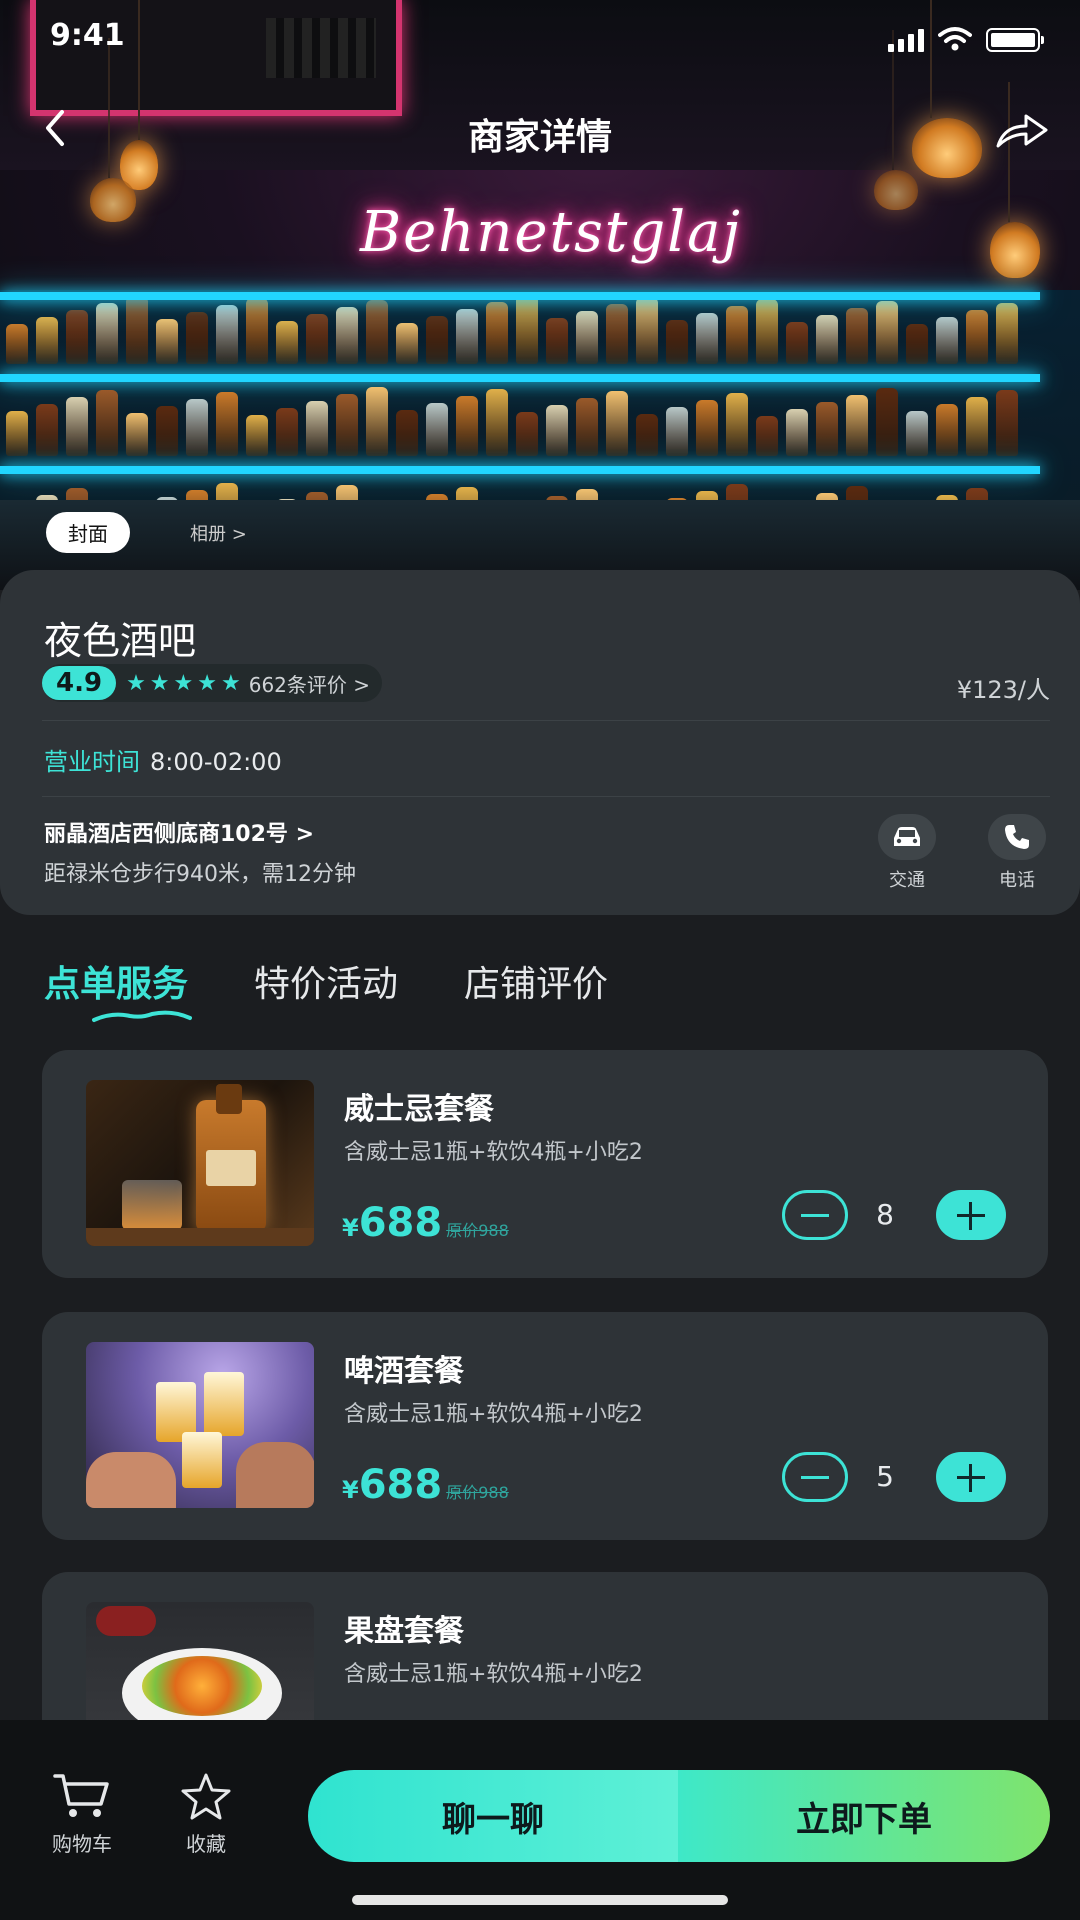 Image resolution: width=1080 pixels, height=1920 pixels. What do you see at coordinates (907, 836) in the screenshot?
I see `car-icon` at bounding box center [907, 836].